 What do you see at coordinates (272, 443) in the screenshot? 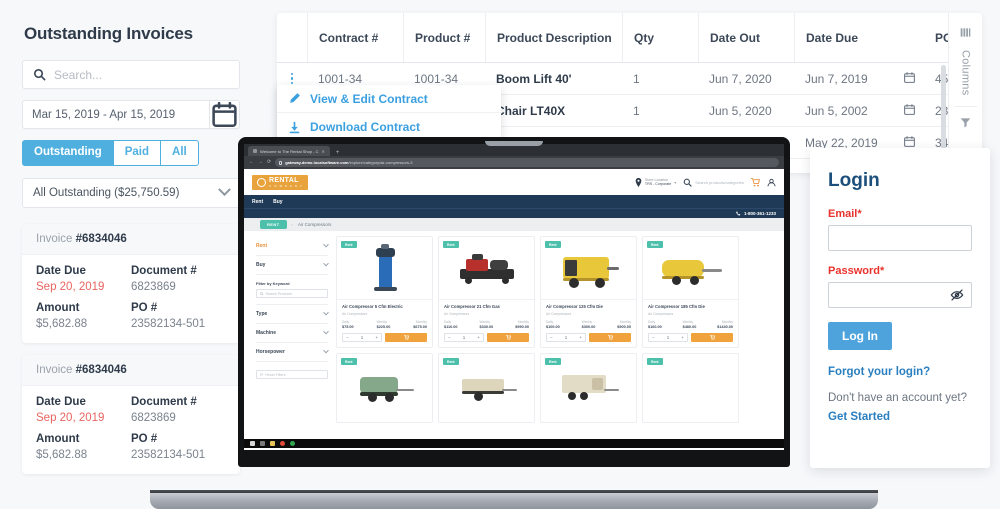
I see `file-explorer-icon` at bounding box center [272, 443].